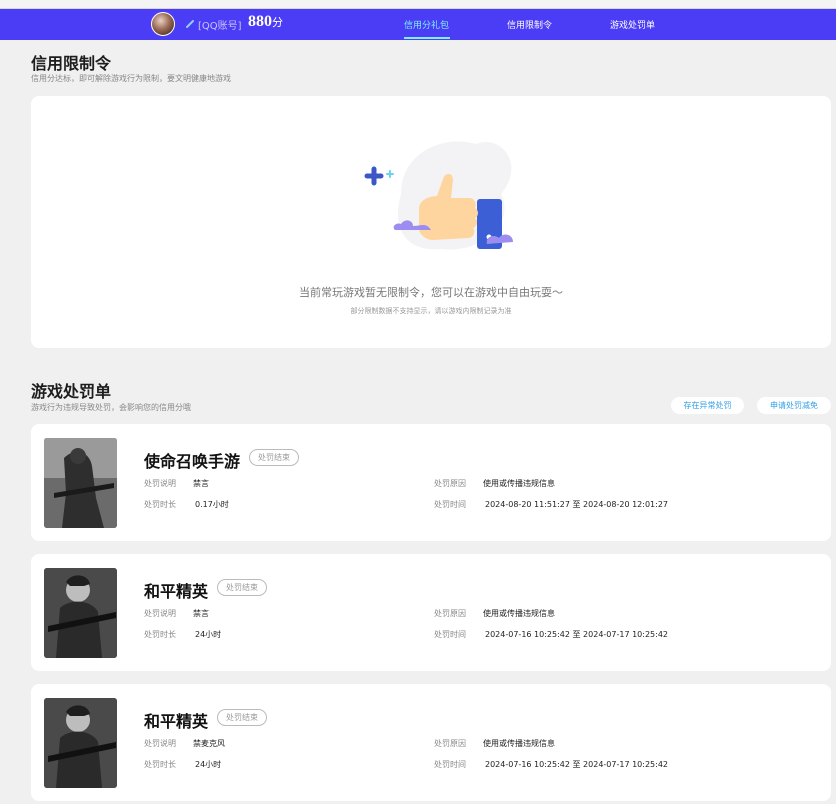 The image size is (836, 804). I want to click on penalty-reduction-button: 申请处罚减免, so click(794, 405).